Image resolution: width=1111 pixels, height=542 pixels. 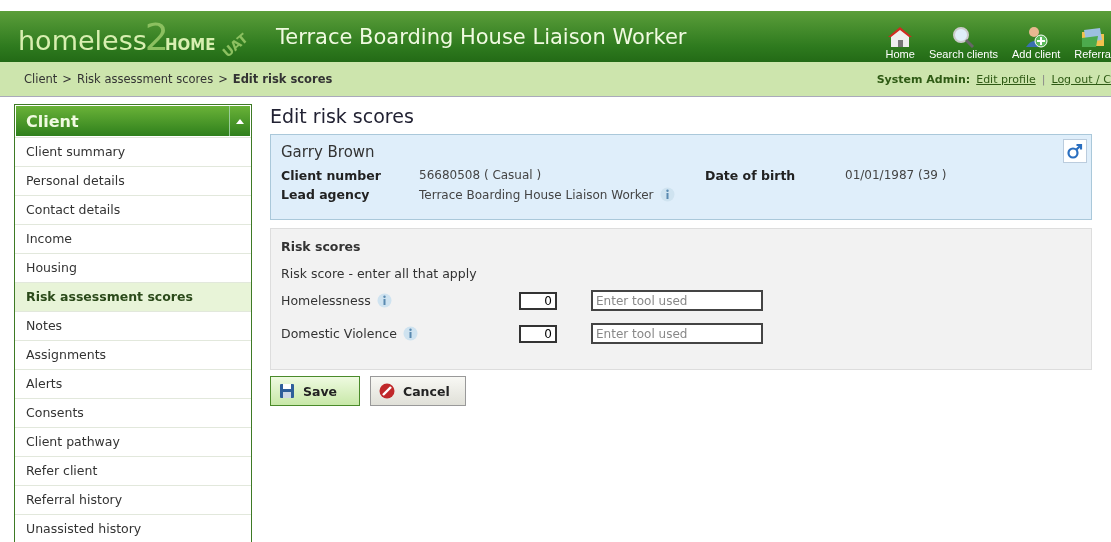 I want to click on risk-label: Homelessness, so click(x=326, y=300).